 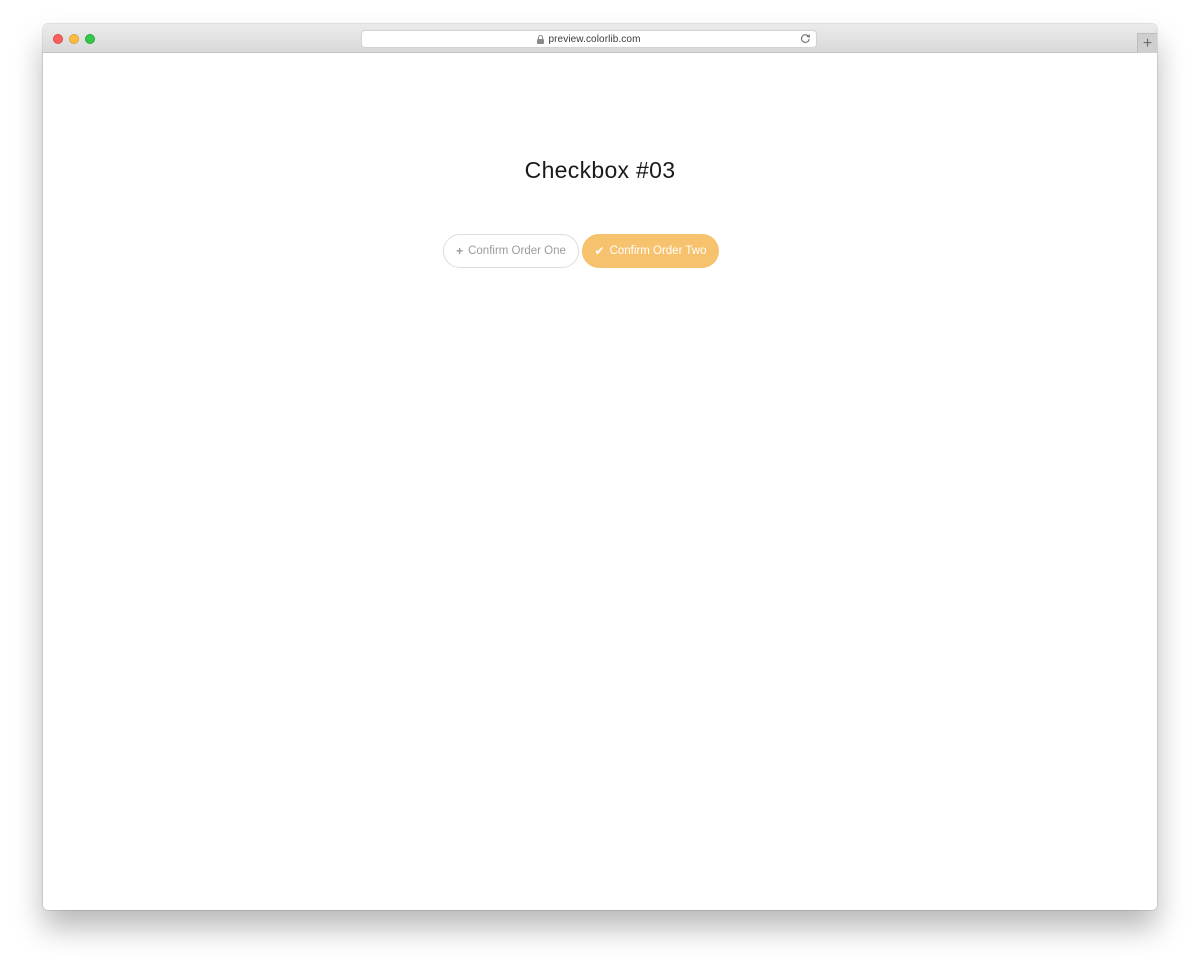 What do you see at coordinates (74, 39) in the screenshot?
I see `minimize-window-button` at bounding box center [74, 39].